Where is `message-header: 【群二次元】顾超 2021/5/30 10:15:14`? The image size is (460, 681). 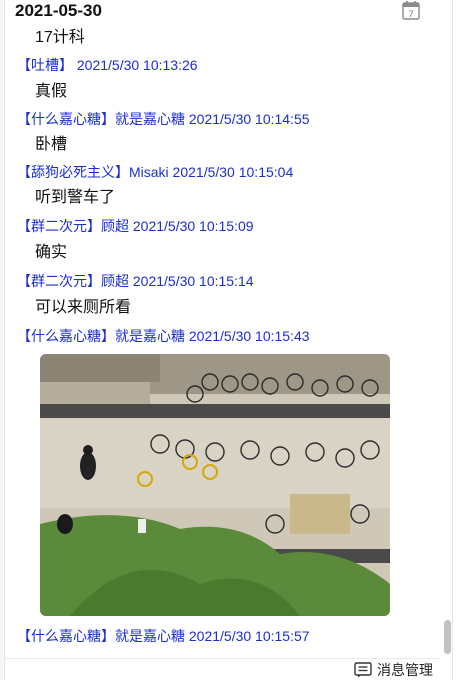 message-header: 【群二次元】顾超 2021/5/30 10:15:14 is located at coordinates (135, 281).